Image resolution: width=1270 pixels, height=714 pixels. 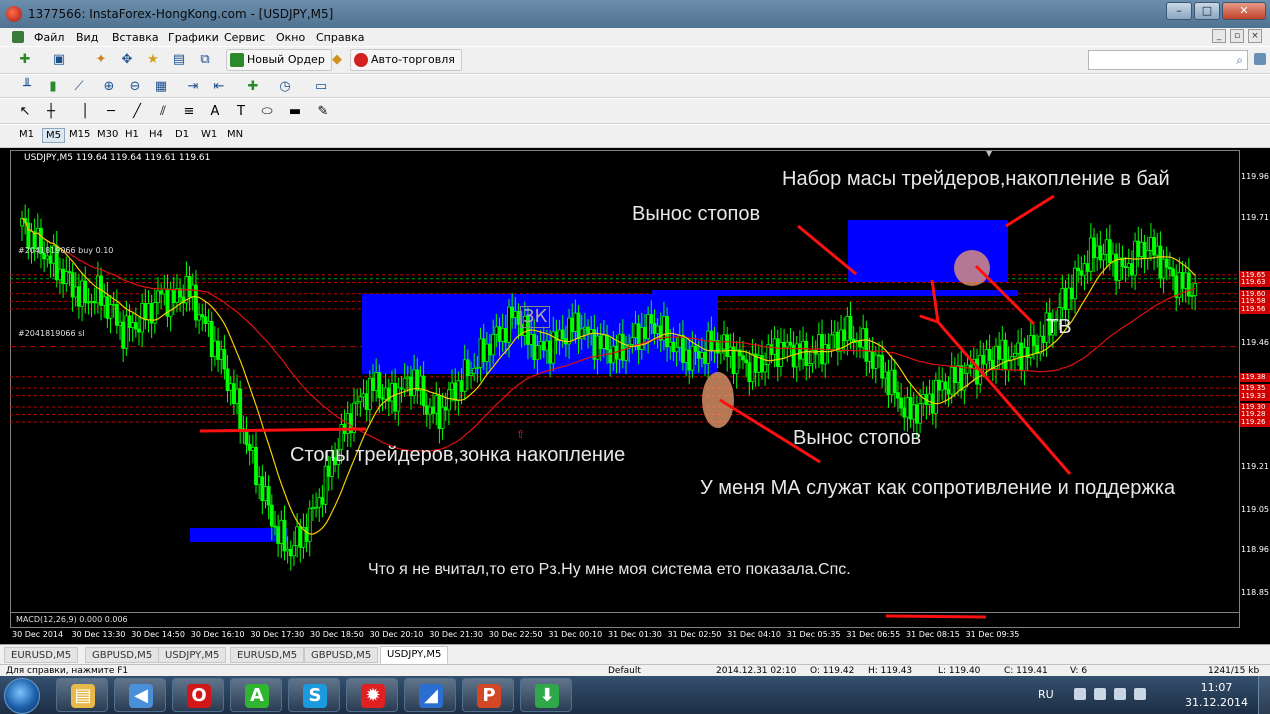 What do you see at coordinates (341, 655) in the screenshot?
I see `tab-gbpusd-m5-2: GBPUSD,M5` at bounding box center [341, 655].